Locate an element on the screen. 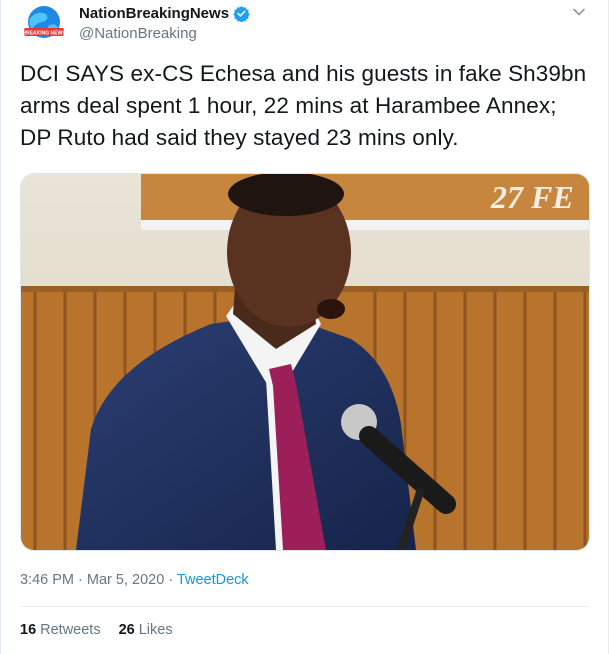 This screenshot has width=609, height=654. avatar: BREAKING NEWS is located at coordinates (44, 26).